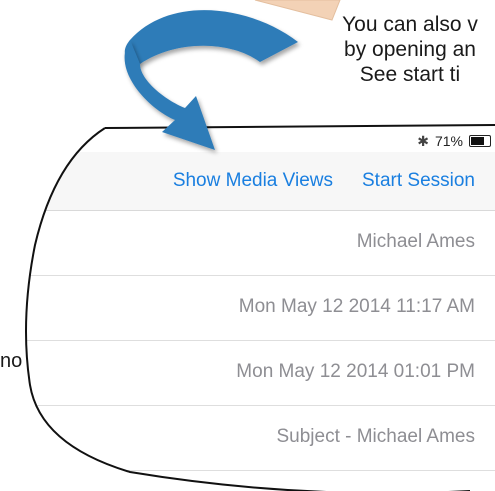 Image resolution: width=495 pixels, height=491 pixels. Describe the element at coordinates (253, 181) in the screenshot. I see `show-media-views-button: Show Media Views` at that location.